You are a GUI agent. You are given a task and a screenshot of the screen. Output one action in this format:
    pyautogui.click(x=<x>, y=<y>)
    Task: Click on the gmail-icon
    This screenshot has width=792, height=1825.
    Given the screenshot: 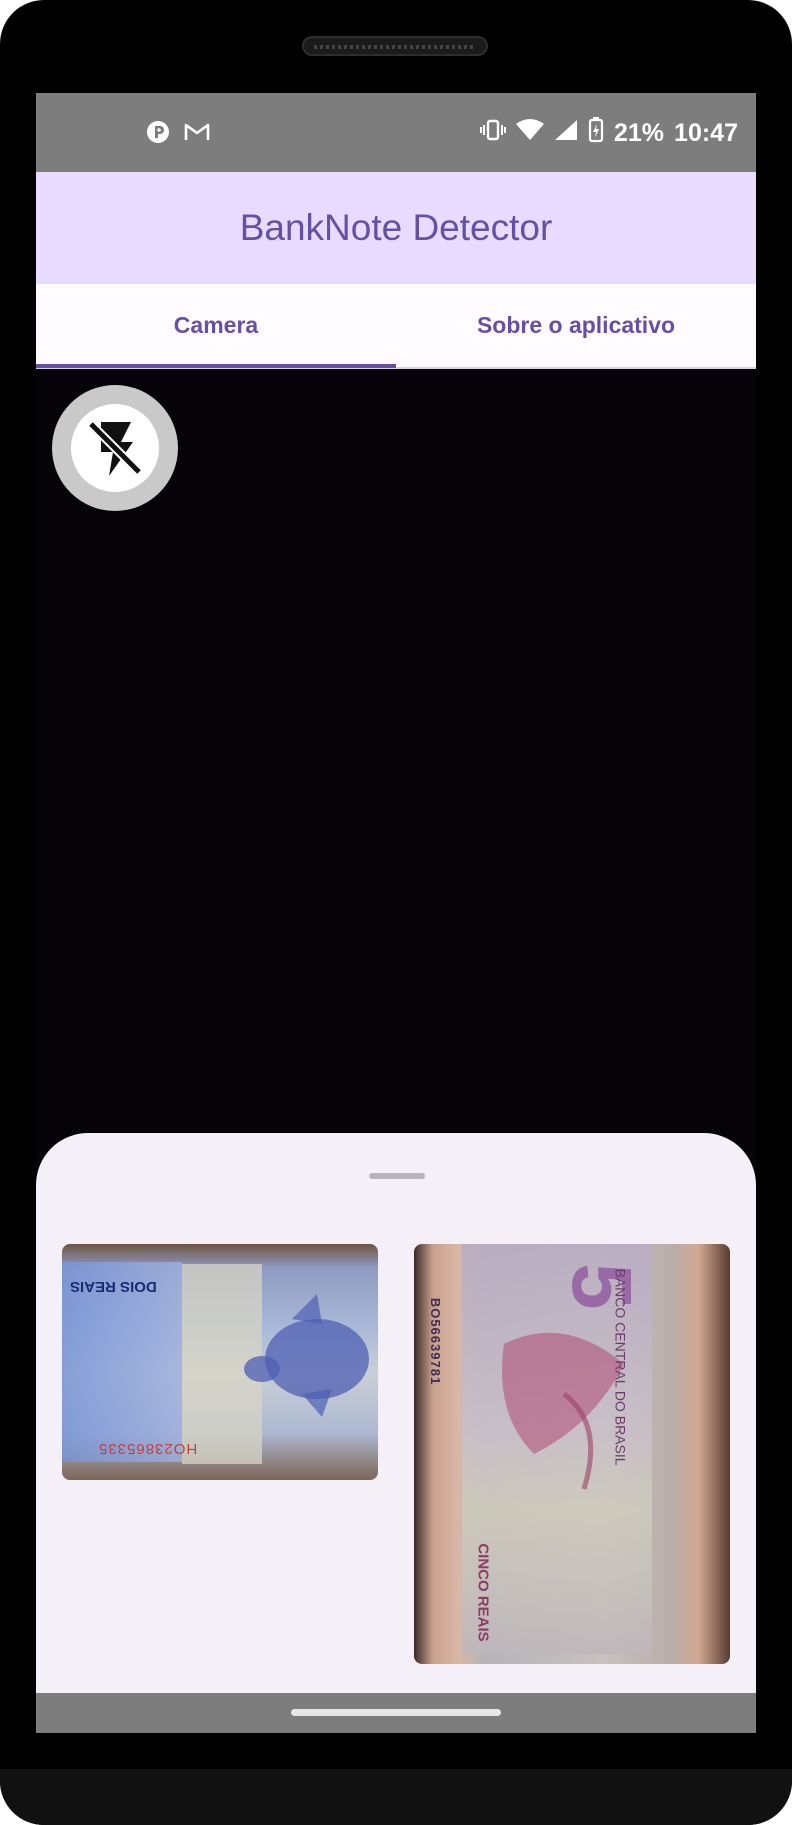 What is the action you would take?
    pyautogui.click(x=197, y=134)
    